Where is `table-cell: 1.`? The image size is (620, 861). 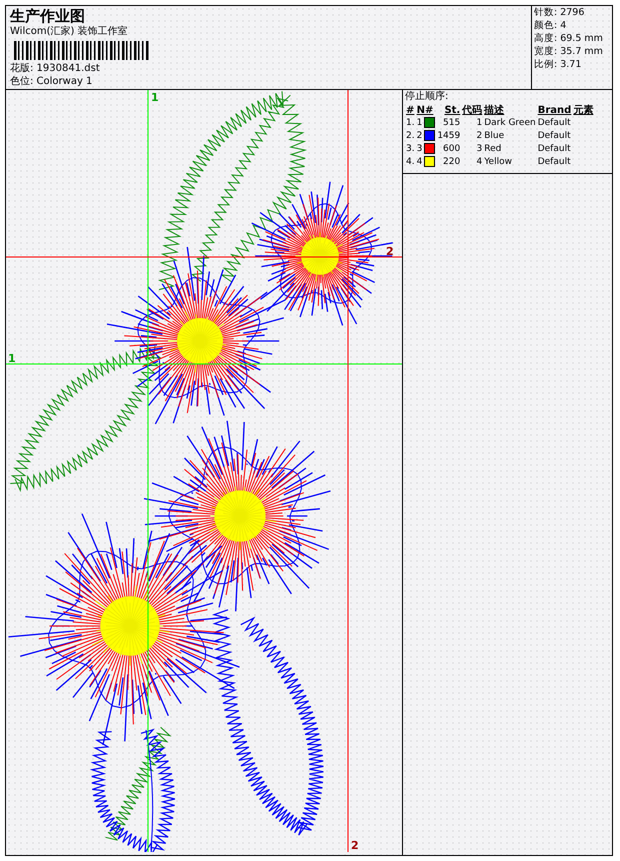
table-cell: 1. is located at coordinates (410, 123).